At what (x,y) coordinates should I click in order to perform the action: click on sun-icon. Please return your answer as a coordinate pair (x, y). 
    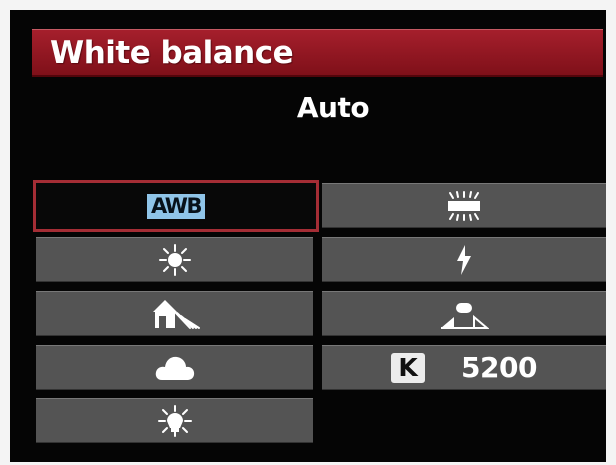
    Looking at the image, I should click on (174, 259).